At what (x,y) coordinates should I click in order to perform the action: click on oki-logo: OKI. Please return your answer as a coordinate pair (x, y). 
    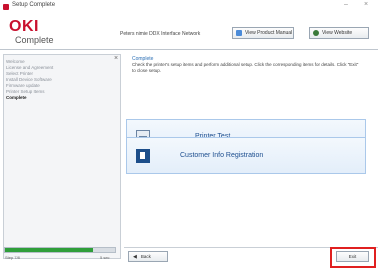
    Looking at the image, I should click on (24, 26).